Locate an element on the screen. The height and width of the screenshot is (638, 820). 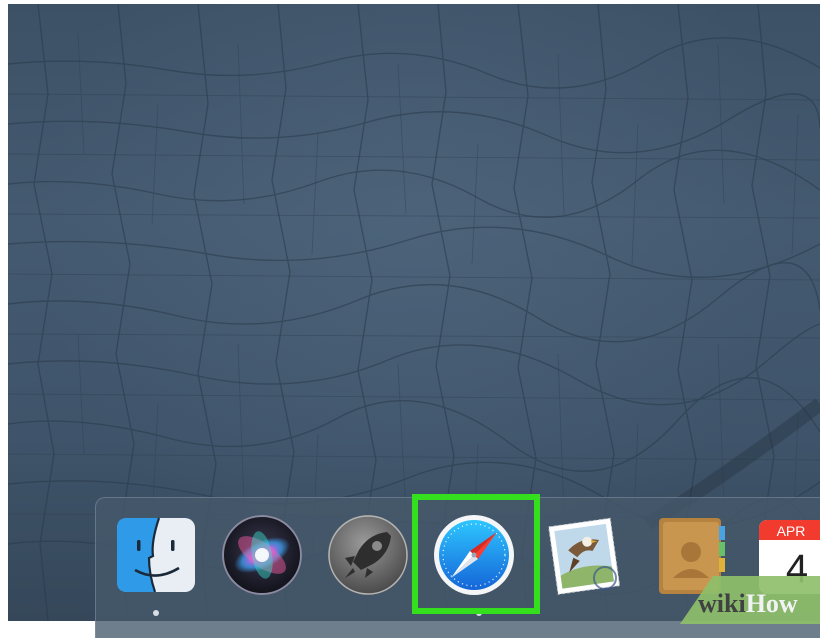
mail-stamp-icon is located at coordinates (584, 556).